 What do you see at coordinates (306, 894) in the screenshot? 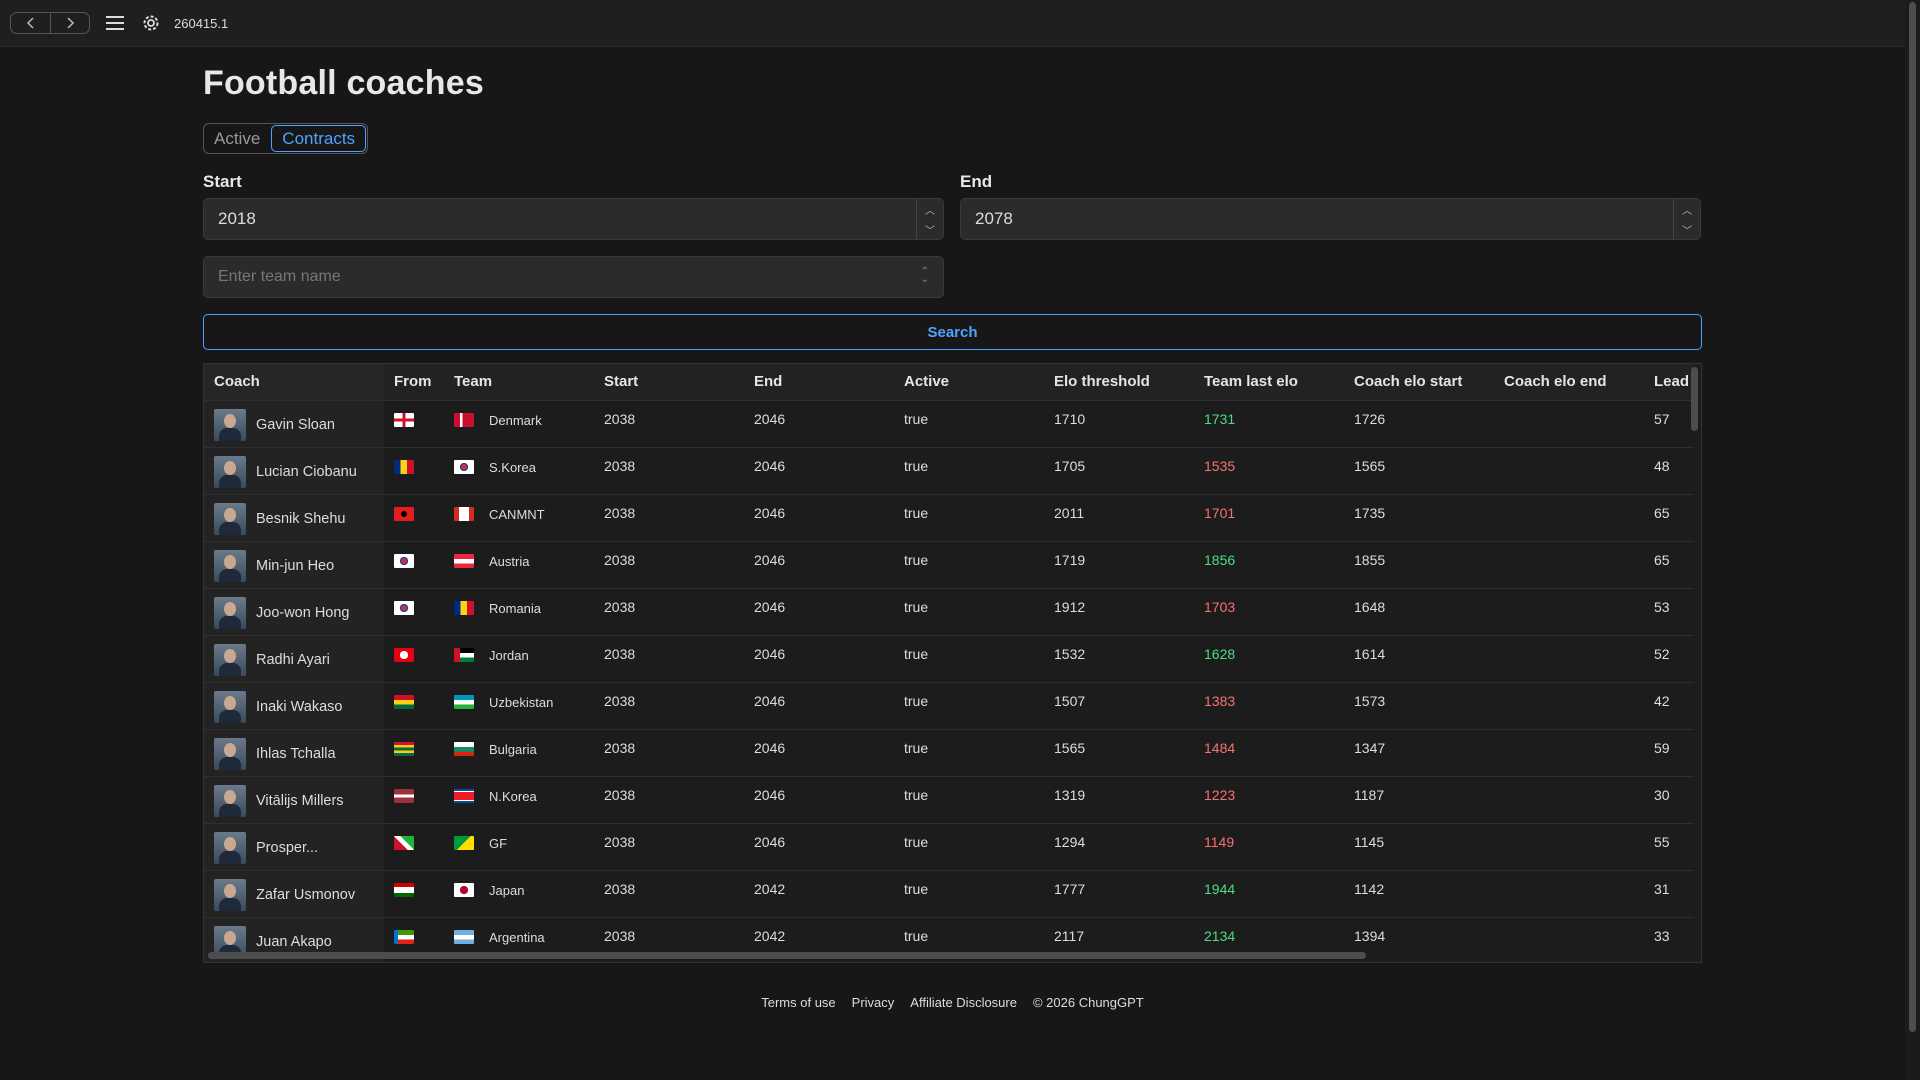
I see `coach-name: Zafar Usmonov` at bounding box center [306, 894].